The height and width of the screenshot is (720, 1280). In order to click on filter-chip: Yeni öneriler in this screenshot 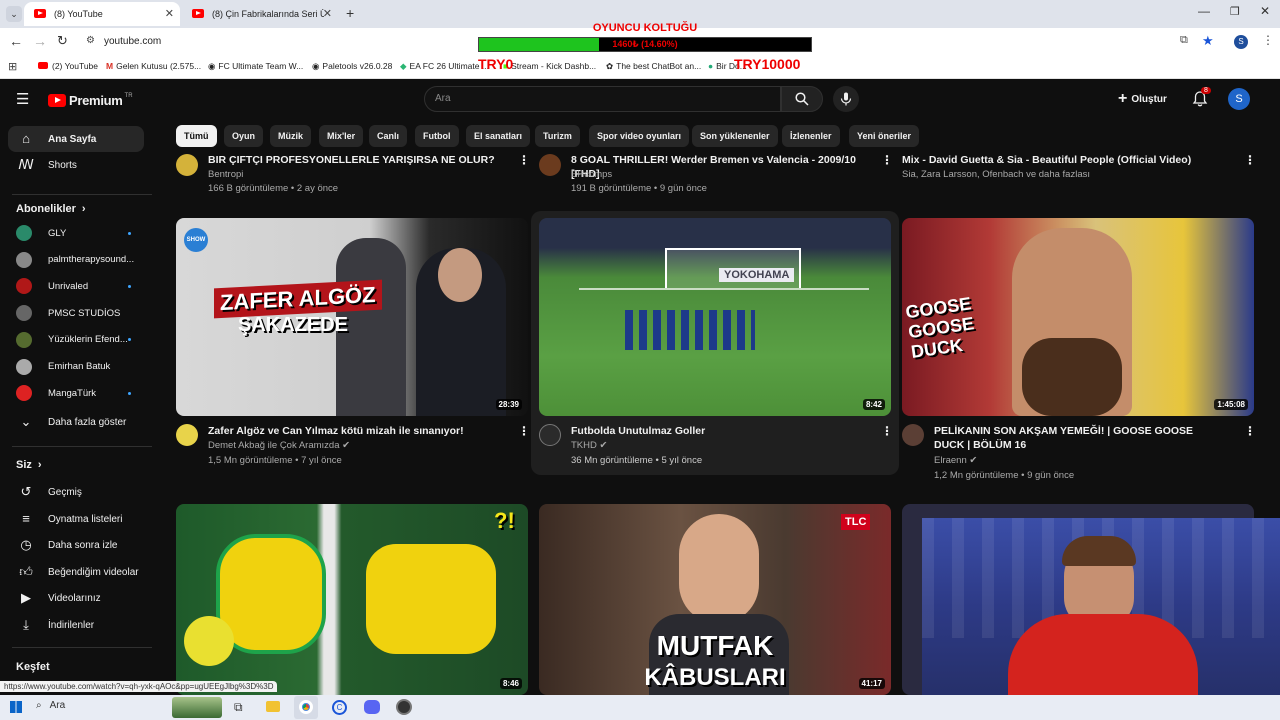, I will do `click(884, 136)`.